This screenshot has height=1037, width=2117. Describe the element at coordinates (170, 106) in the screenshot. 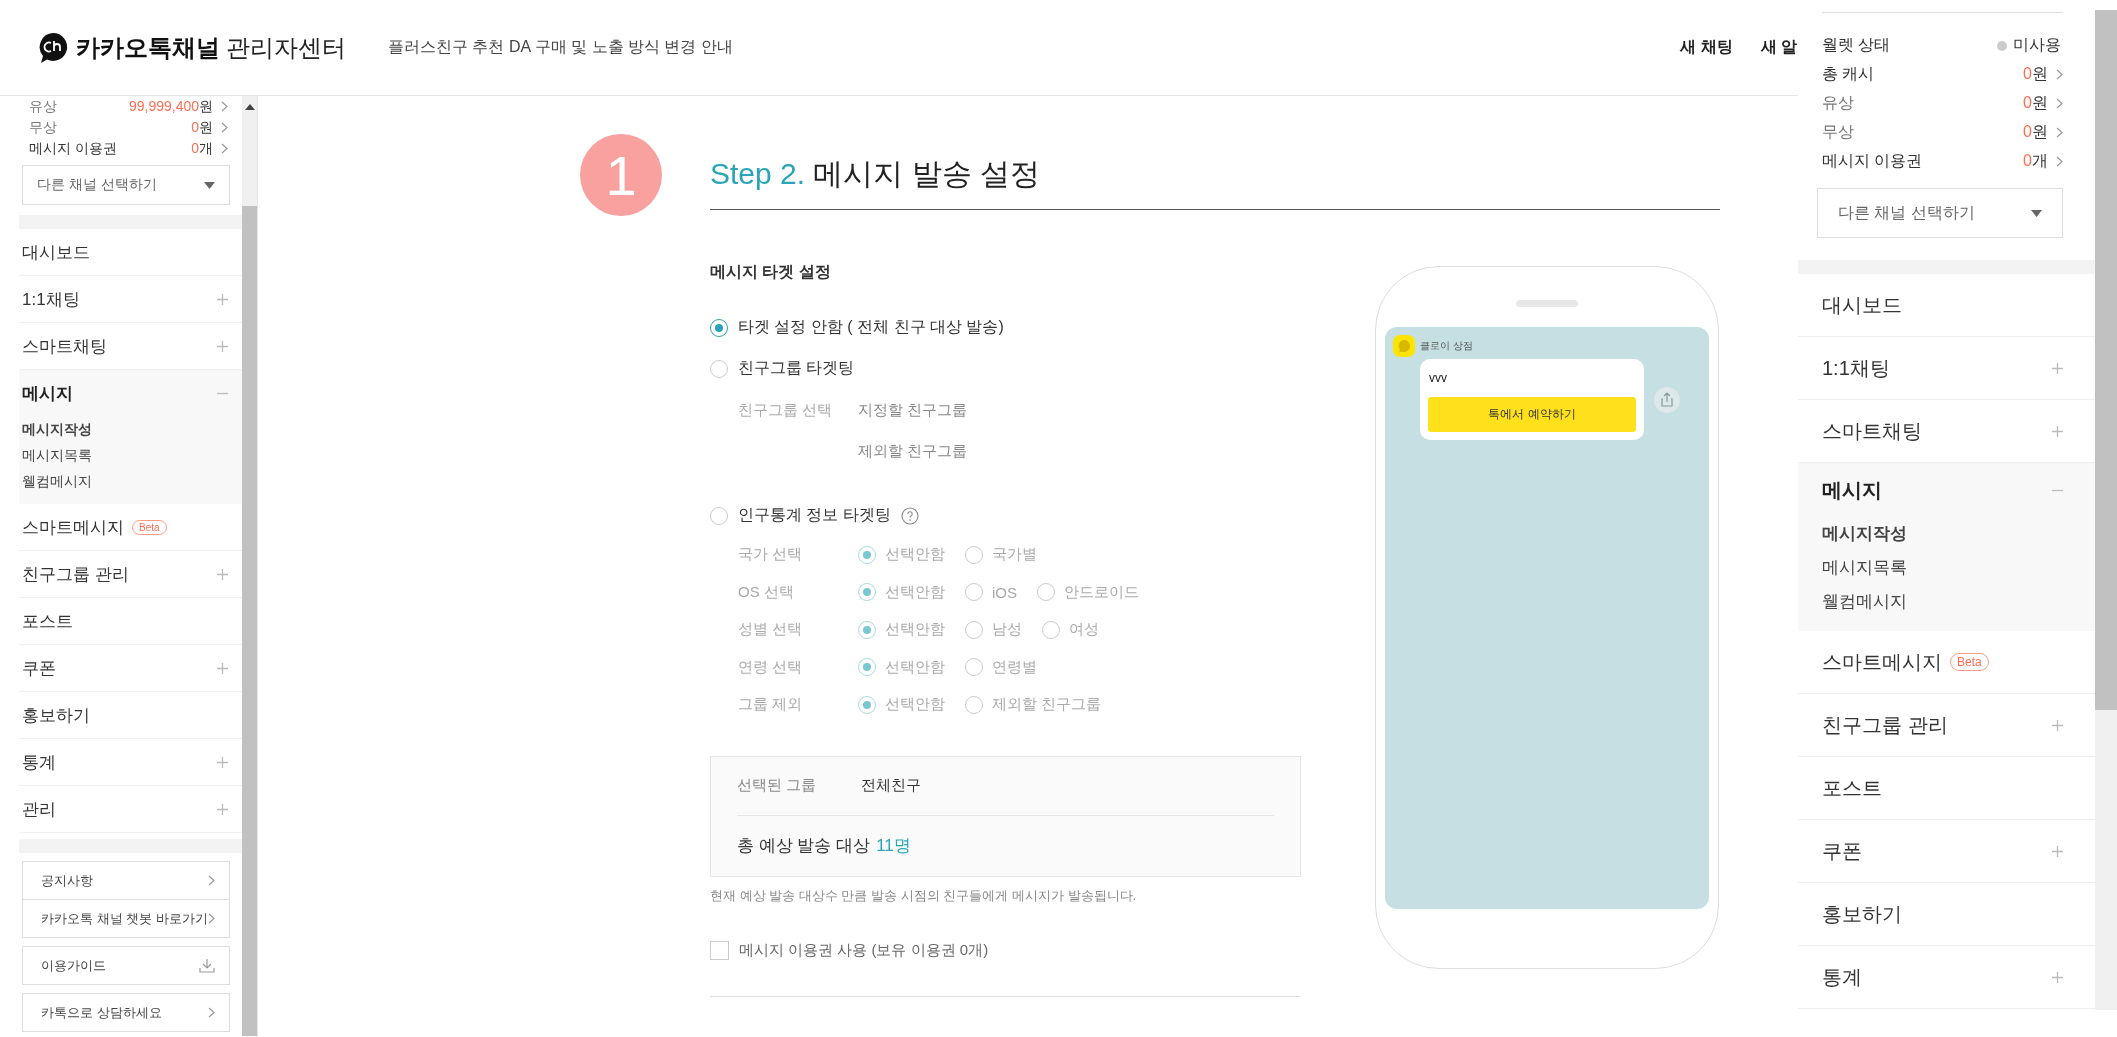

I see `balance-amount: 99,999,400원` at that location.